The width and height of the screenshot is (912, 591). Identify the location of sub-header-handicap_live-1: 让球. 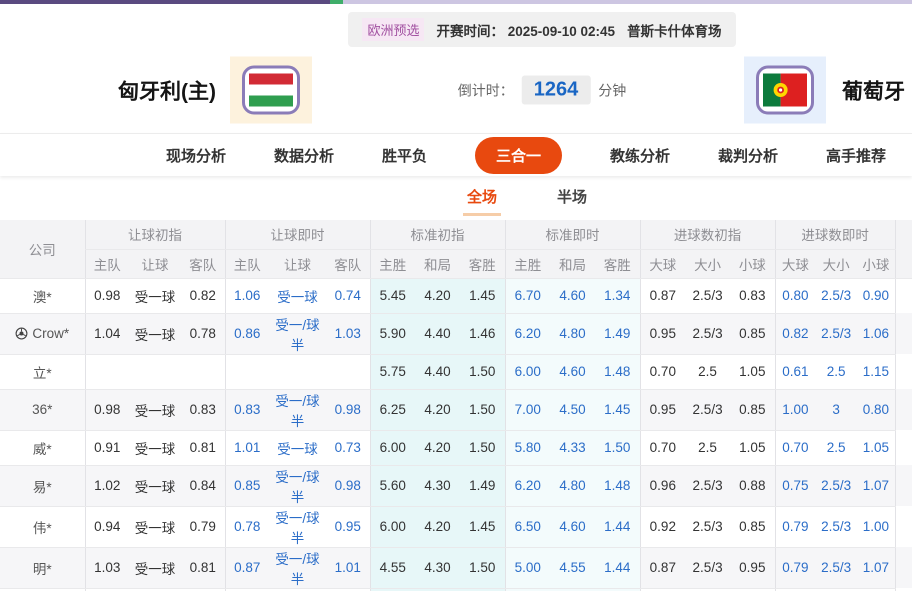
(298, 264).